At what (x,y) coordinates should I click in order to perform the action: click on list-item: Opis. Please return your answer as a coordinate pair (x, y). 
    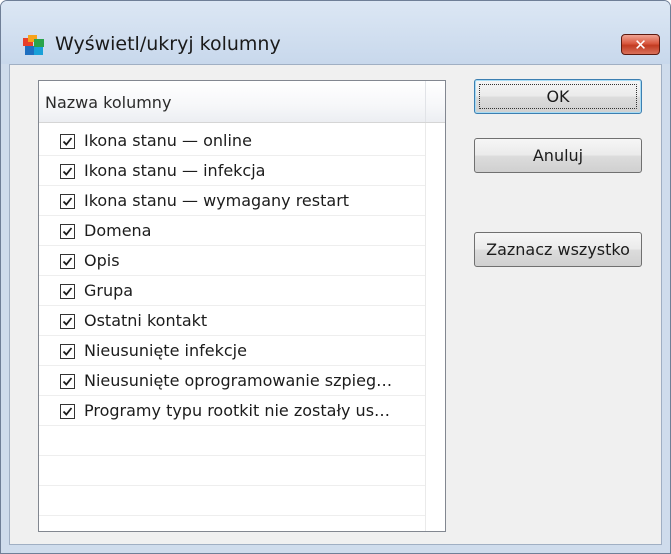
    Looking at the image, I should click on (232, 261).